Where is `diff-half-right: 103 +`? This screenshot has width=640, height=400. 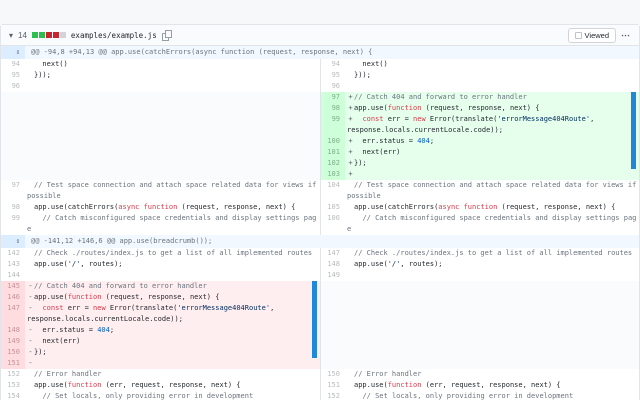
diff-half-right: 103 + is located at coordinates (479, 174).